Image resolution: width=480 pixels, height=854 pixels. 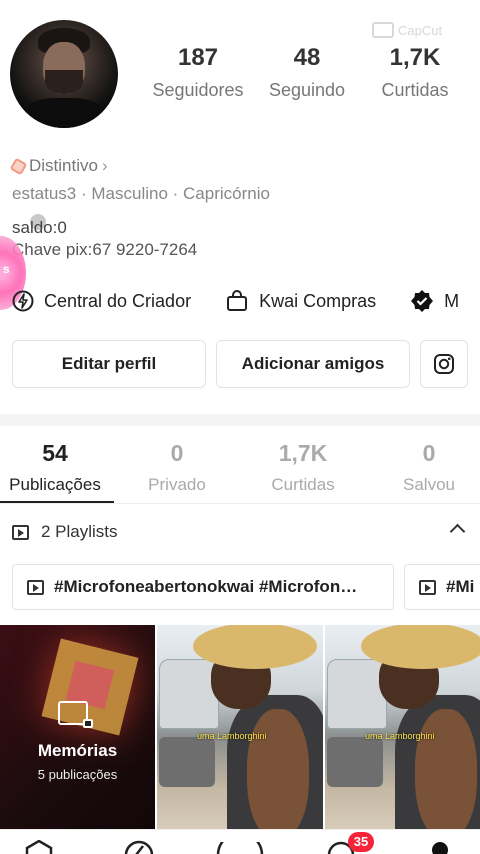 What do you see at coordinates (415, 72) in the screenshot?
I see `likes-stat: 1,7K Curtidas` at bounding box center [415, 72].